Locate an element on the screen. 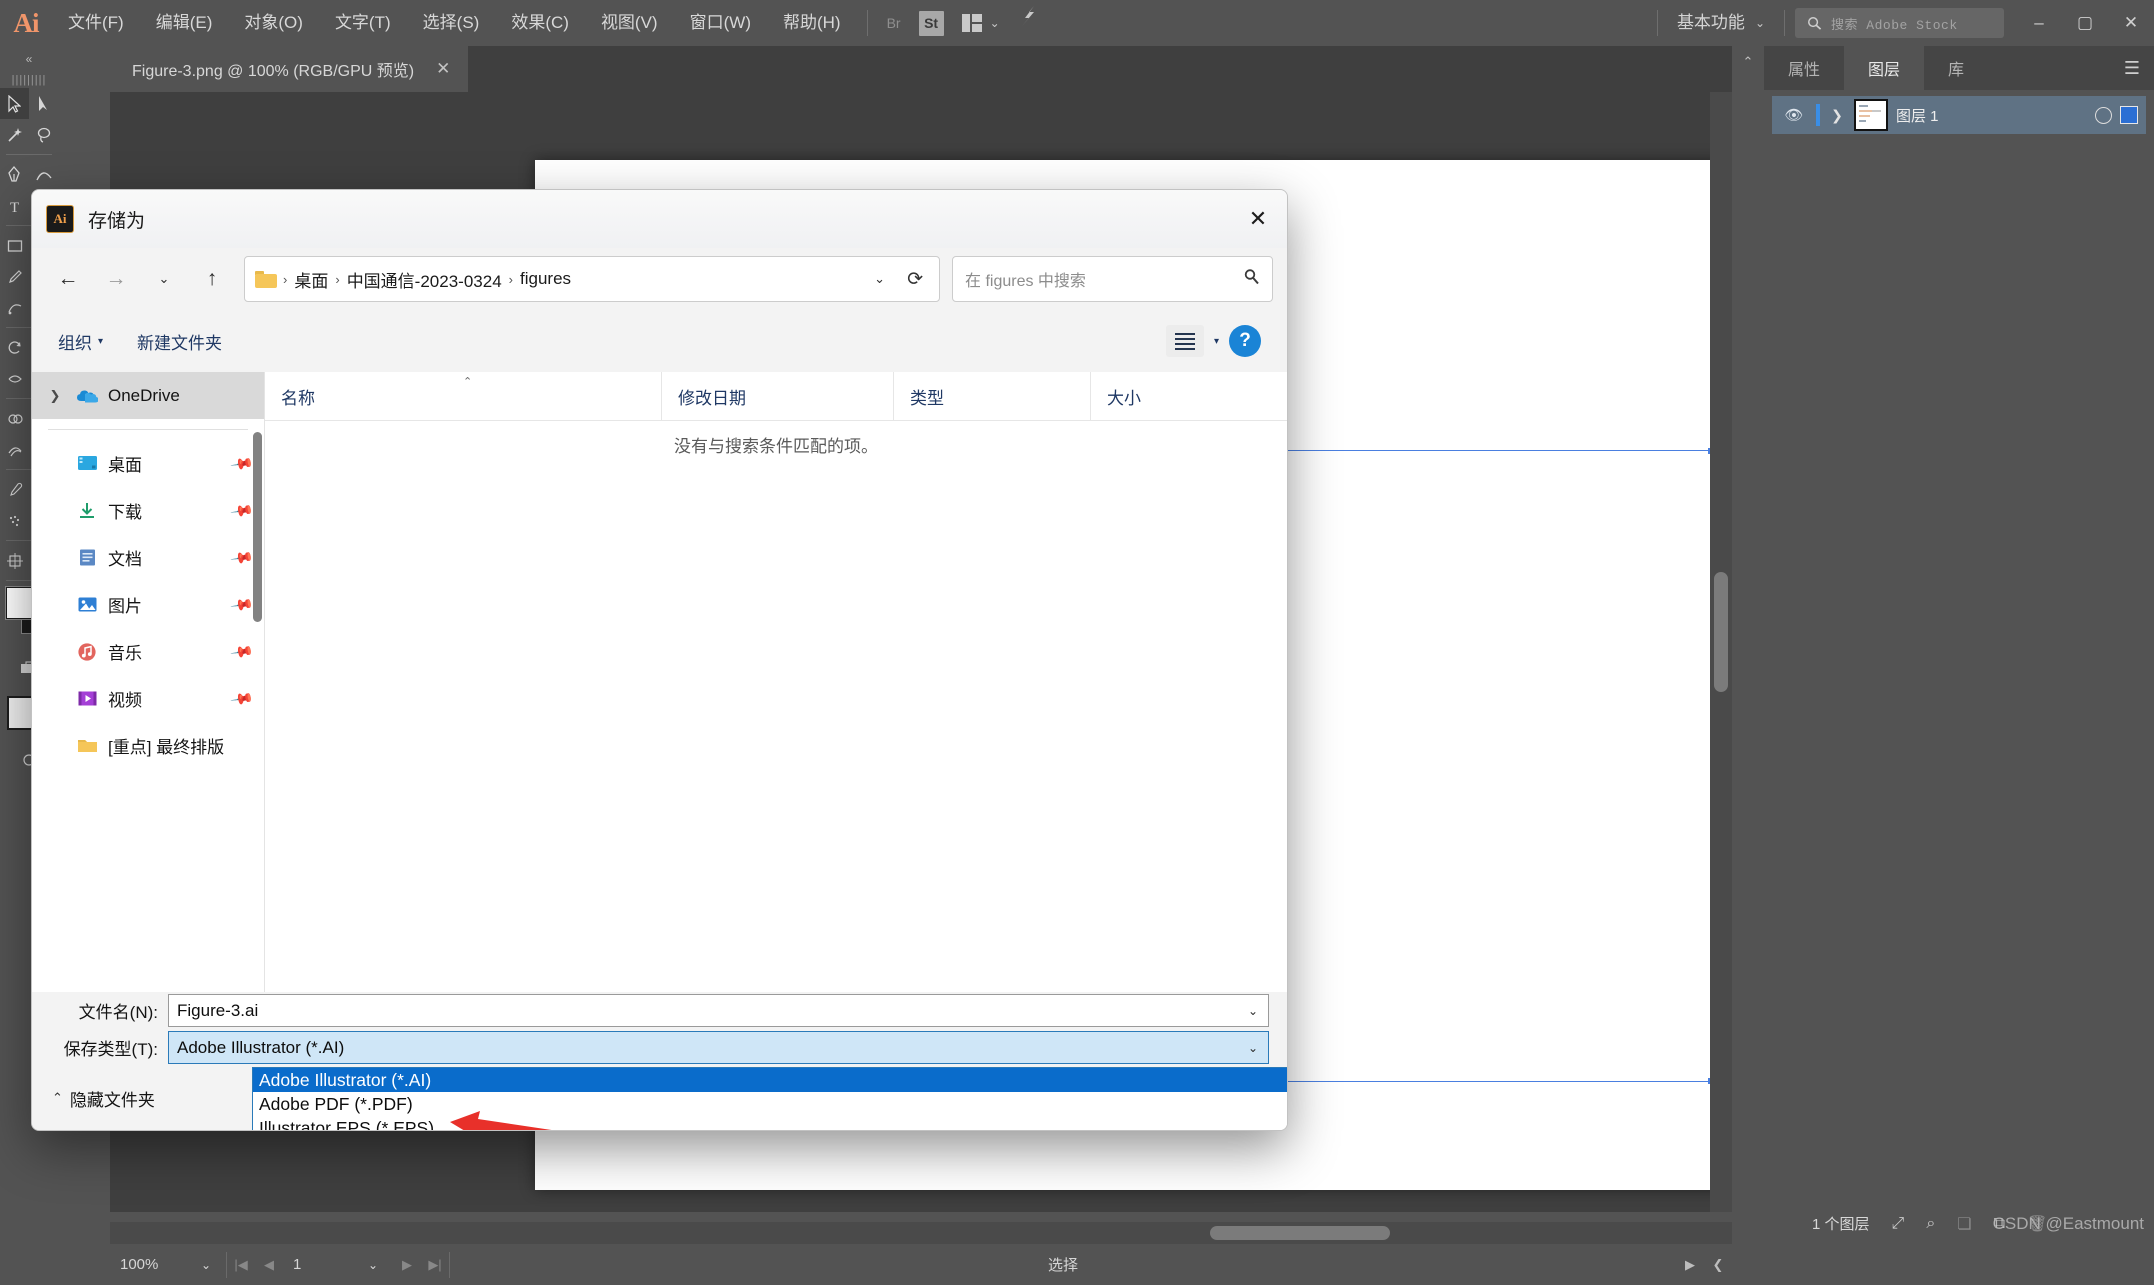 The height and width of the screenshot is (1285, 2154). rectangle-tool is located at coordinates (14, 245).